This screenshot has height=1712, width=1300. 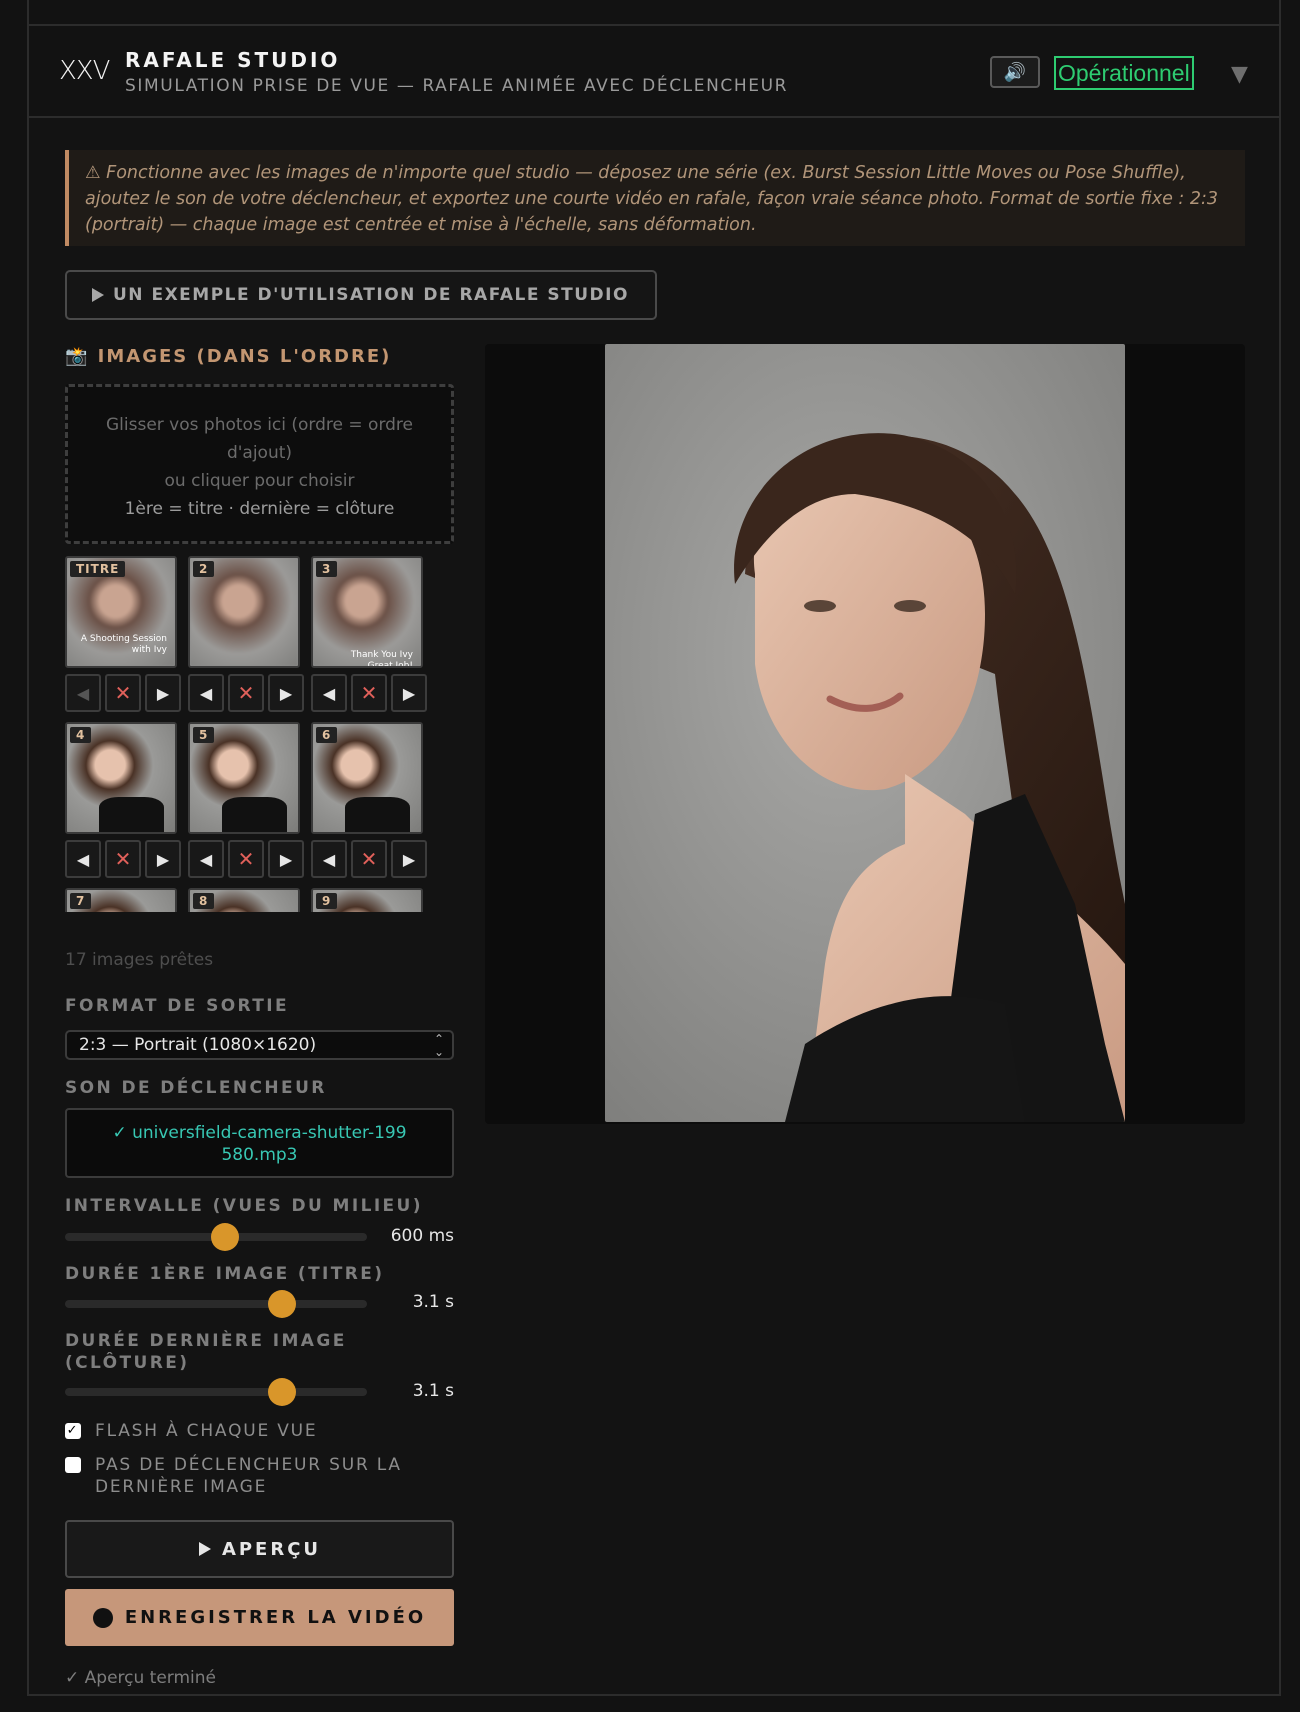 I want to click on shutter-label: SON DE DÉCLENCHEUR, so click(x=196, y=1088).